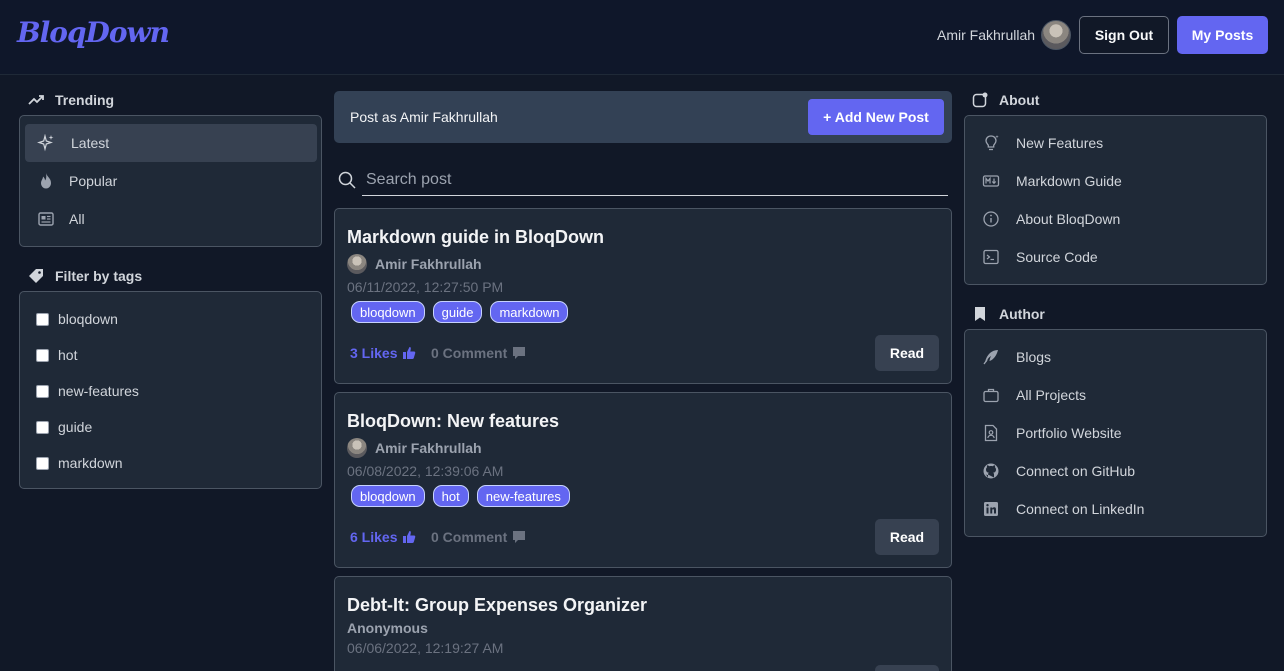 The width and height of the screenshot is (1284, 671). What do you see at coordinates (93, 181) in the screenshot?
I see `trending-item-label: Popular` at bounding box center [93, 181].